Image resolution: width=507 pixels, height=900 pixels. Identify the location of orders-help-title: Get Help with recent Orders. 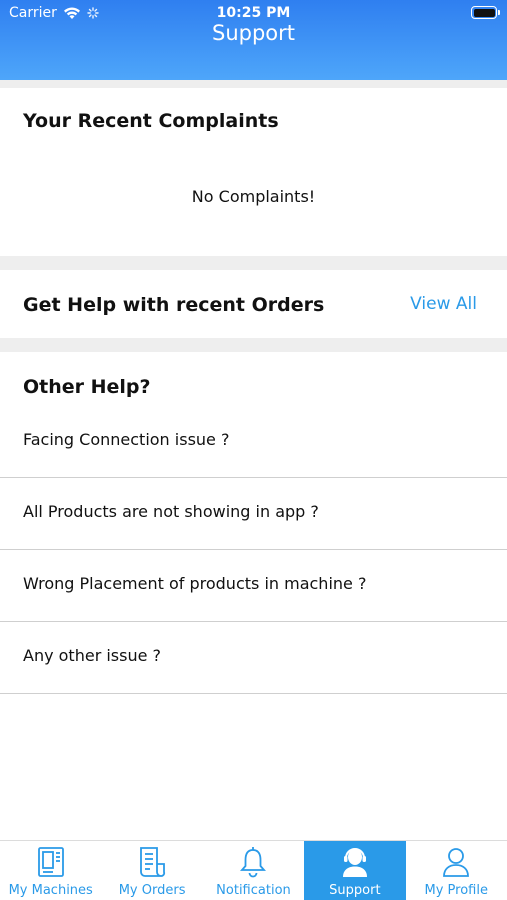
(174, 305).